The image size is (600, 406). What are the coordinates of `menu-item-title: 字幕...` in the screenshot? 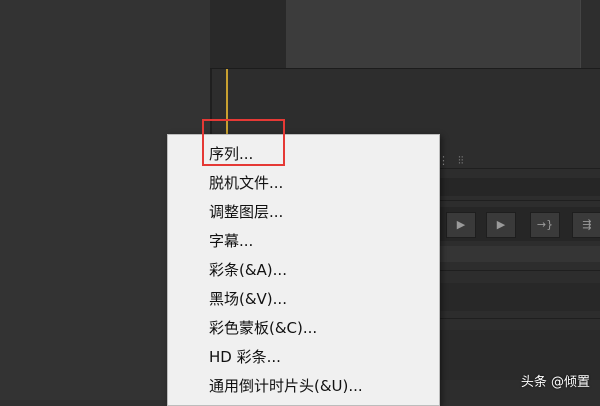 It's located at (231, 241).